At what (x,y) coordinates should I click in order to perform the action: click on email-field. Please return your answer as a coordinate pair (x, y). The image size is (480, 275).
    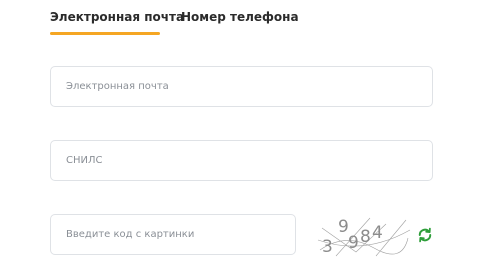
    Looking at the image, I should click on (241, 86).